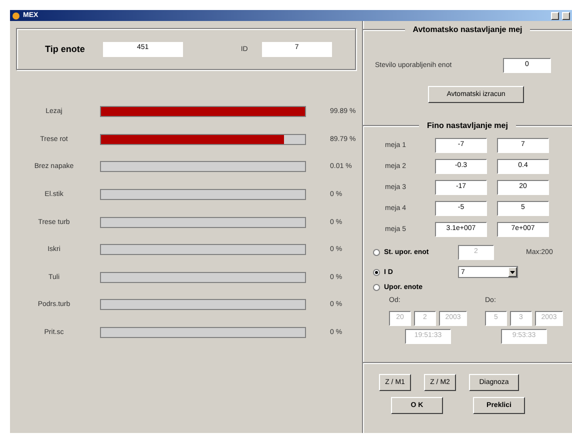 Image resolution: width=572 pixels, height=434 pixels. Describe the element at coordinates (555, 16) in the screenshot. I see `minimize-button` at that location.